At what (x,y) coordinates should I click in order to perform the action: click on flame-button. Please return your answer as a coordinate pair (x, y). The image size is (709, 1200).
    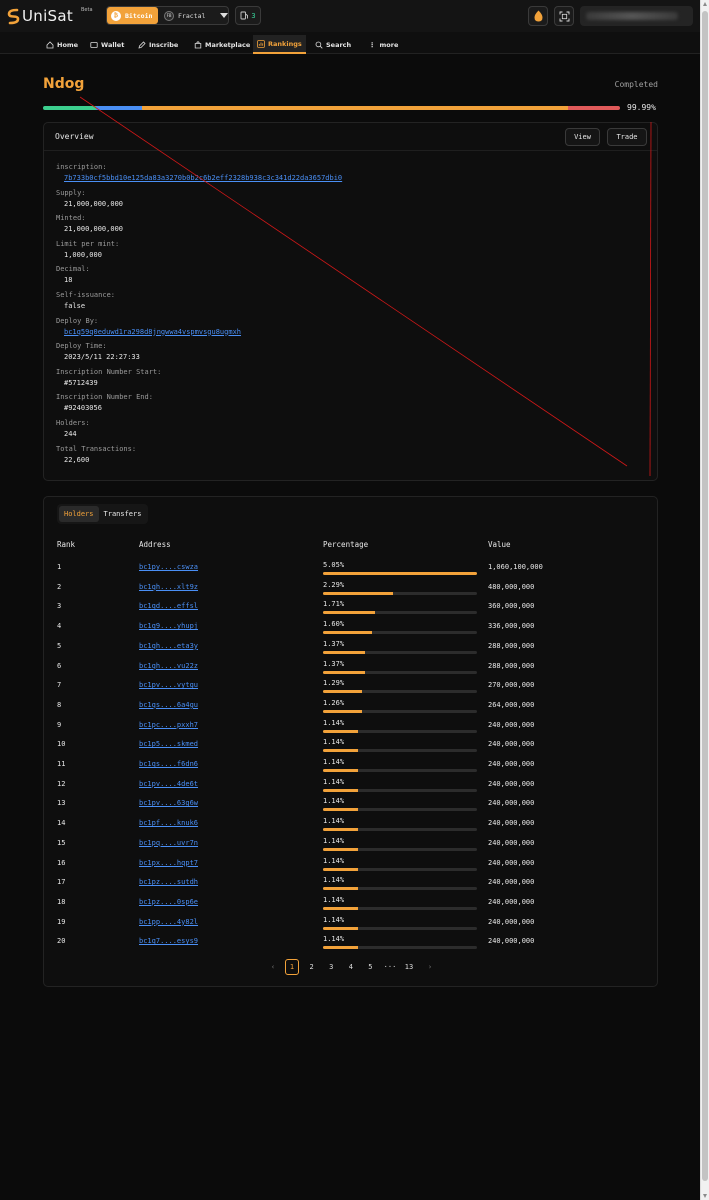
    Looking at the image, I should click on (538, 16).